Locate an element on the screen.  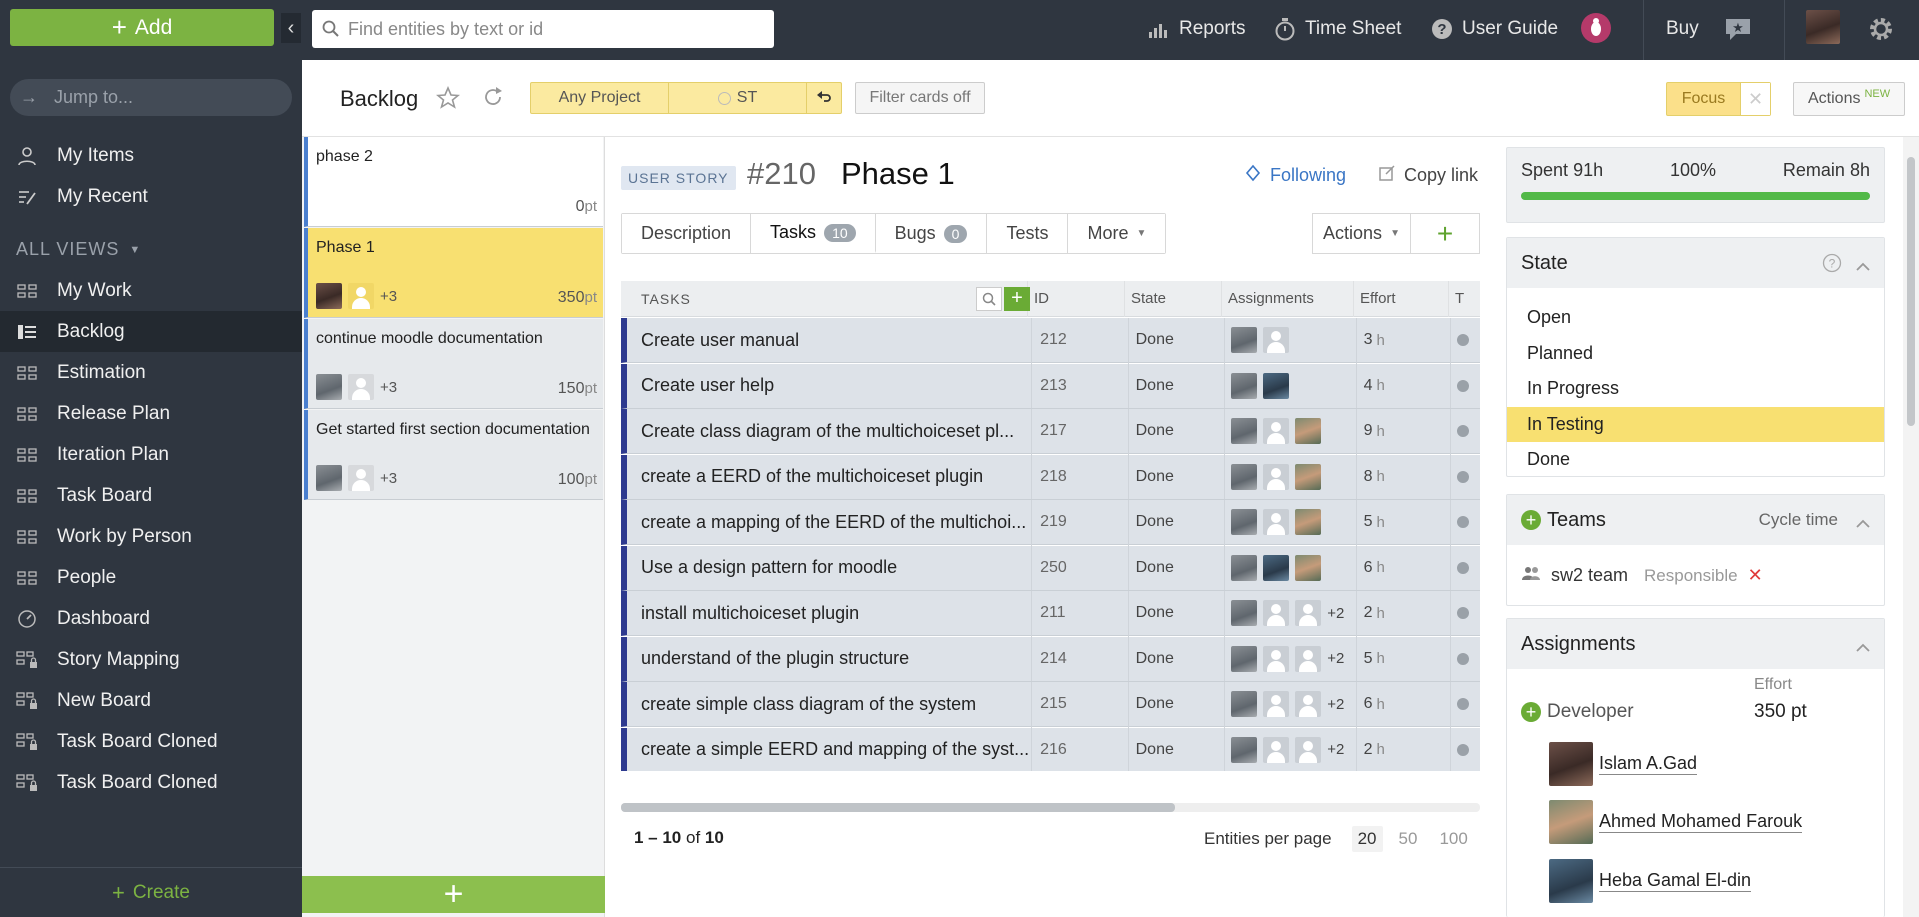
column-header-assignments: Assignments is located at coordinates (1287, 299).